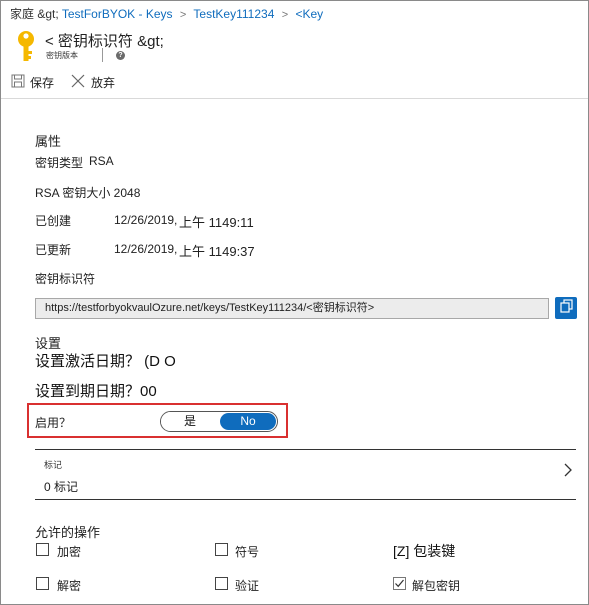  I want to click on tags-divider-top, so click(305, 449).